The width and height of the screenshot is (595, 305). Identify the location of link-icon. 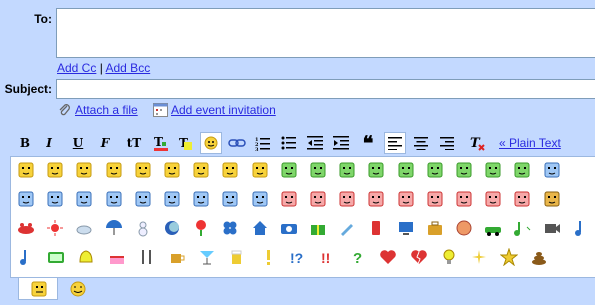
(237, 143).